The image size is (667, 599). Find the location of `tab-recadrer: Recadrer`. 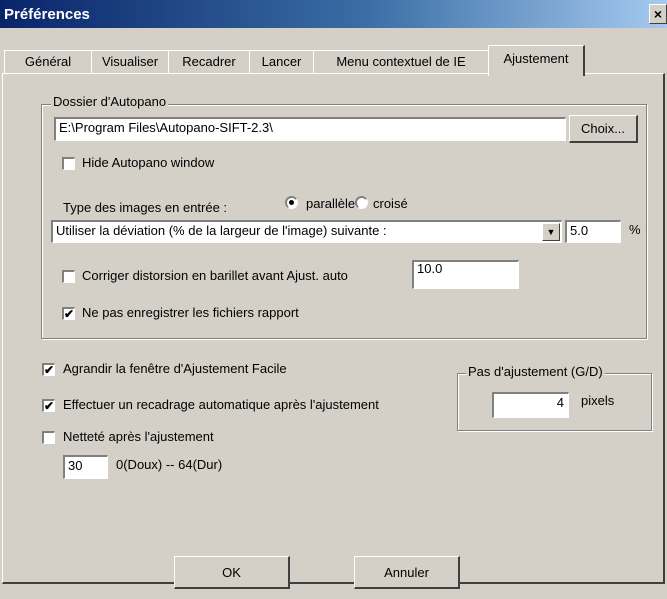

tab-recadrer: Recadrer is located at coordinates (209, 62).